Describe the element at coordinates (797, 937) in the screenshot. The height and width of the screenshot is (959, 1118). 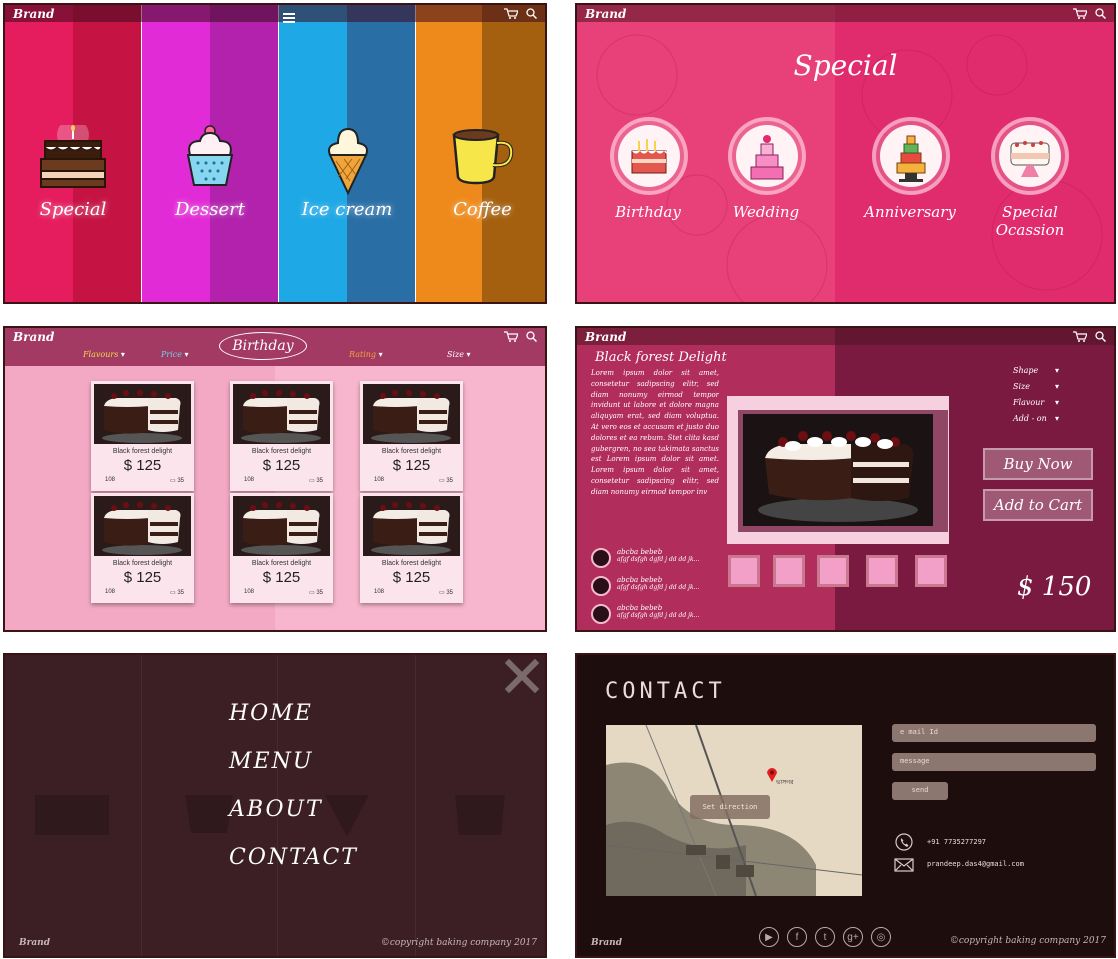
I see `facebook-icon: f` at that location.